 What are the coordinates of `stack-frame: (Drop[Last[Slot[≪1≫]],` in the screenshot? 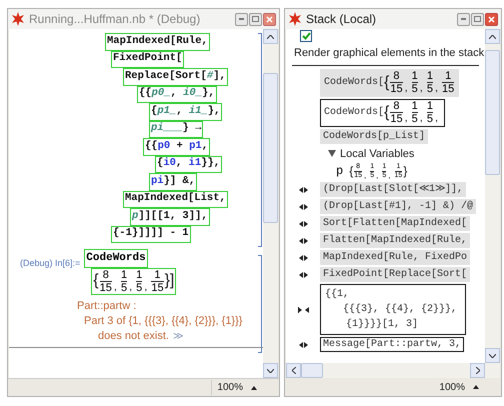 It's located at (393, 189).